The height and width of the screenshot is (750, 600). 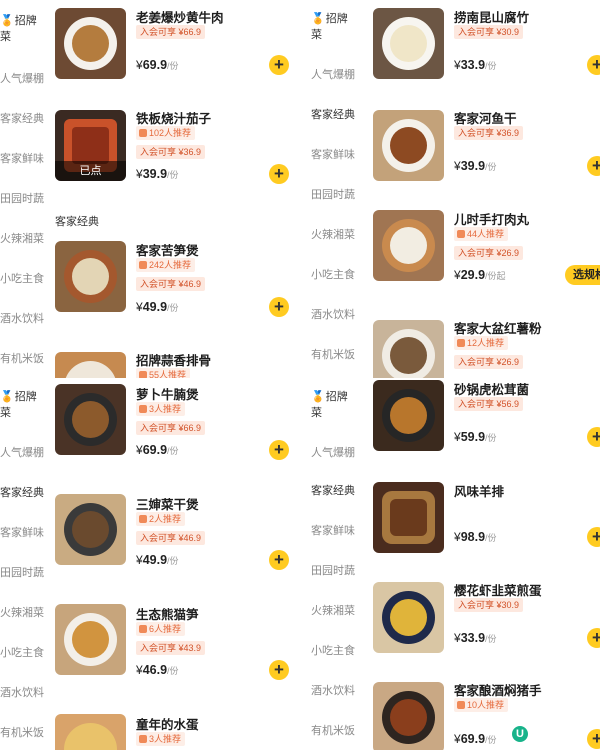 What do you see at coordinates (582, 275) in the screenshot?
I see `select-spec-button: 选规格` at bounding box center [582, 275].